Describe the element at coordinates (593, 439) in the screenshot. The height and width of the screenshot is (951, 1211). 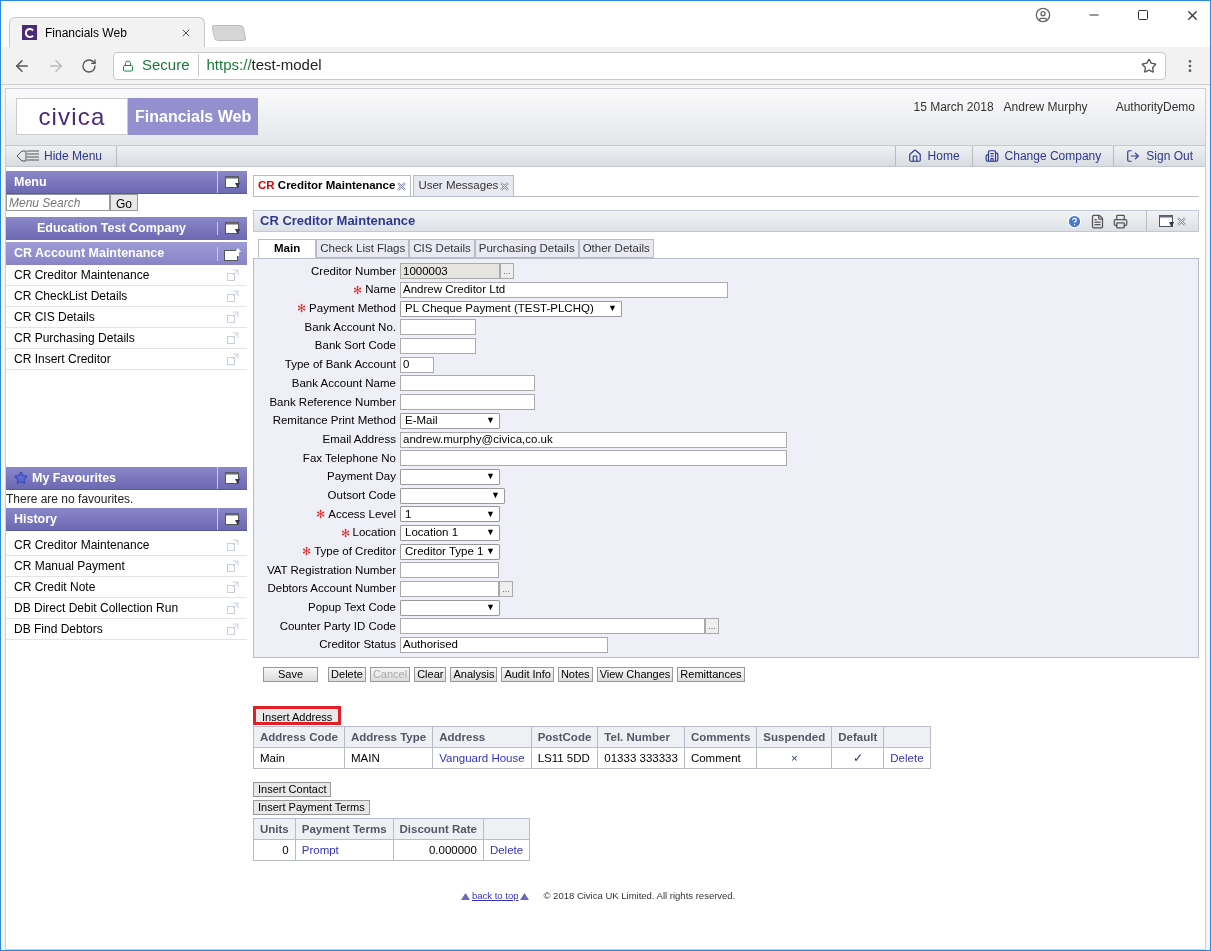
I see `text-field: andrew.murphy@civica,co.uk` at that location.